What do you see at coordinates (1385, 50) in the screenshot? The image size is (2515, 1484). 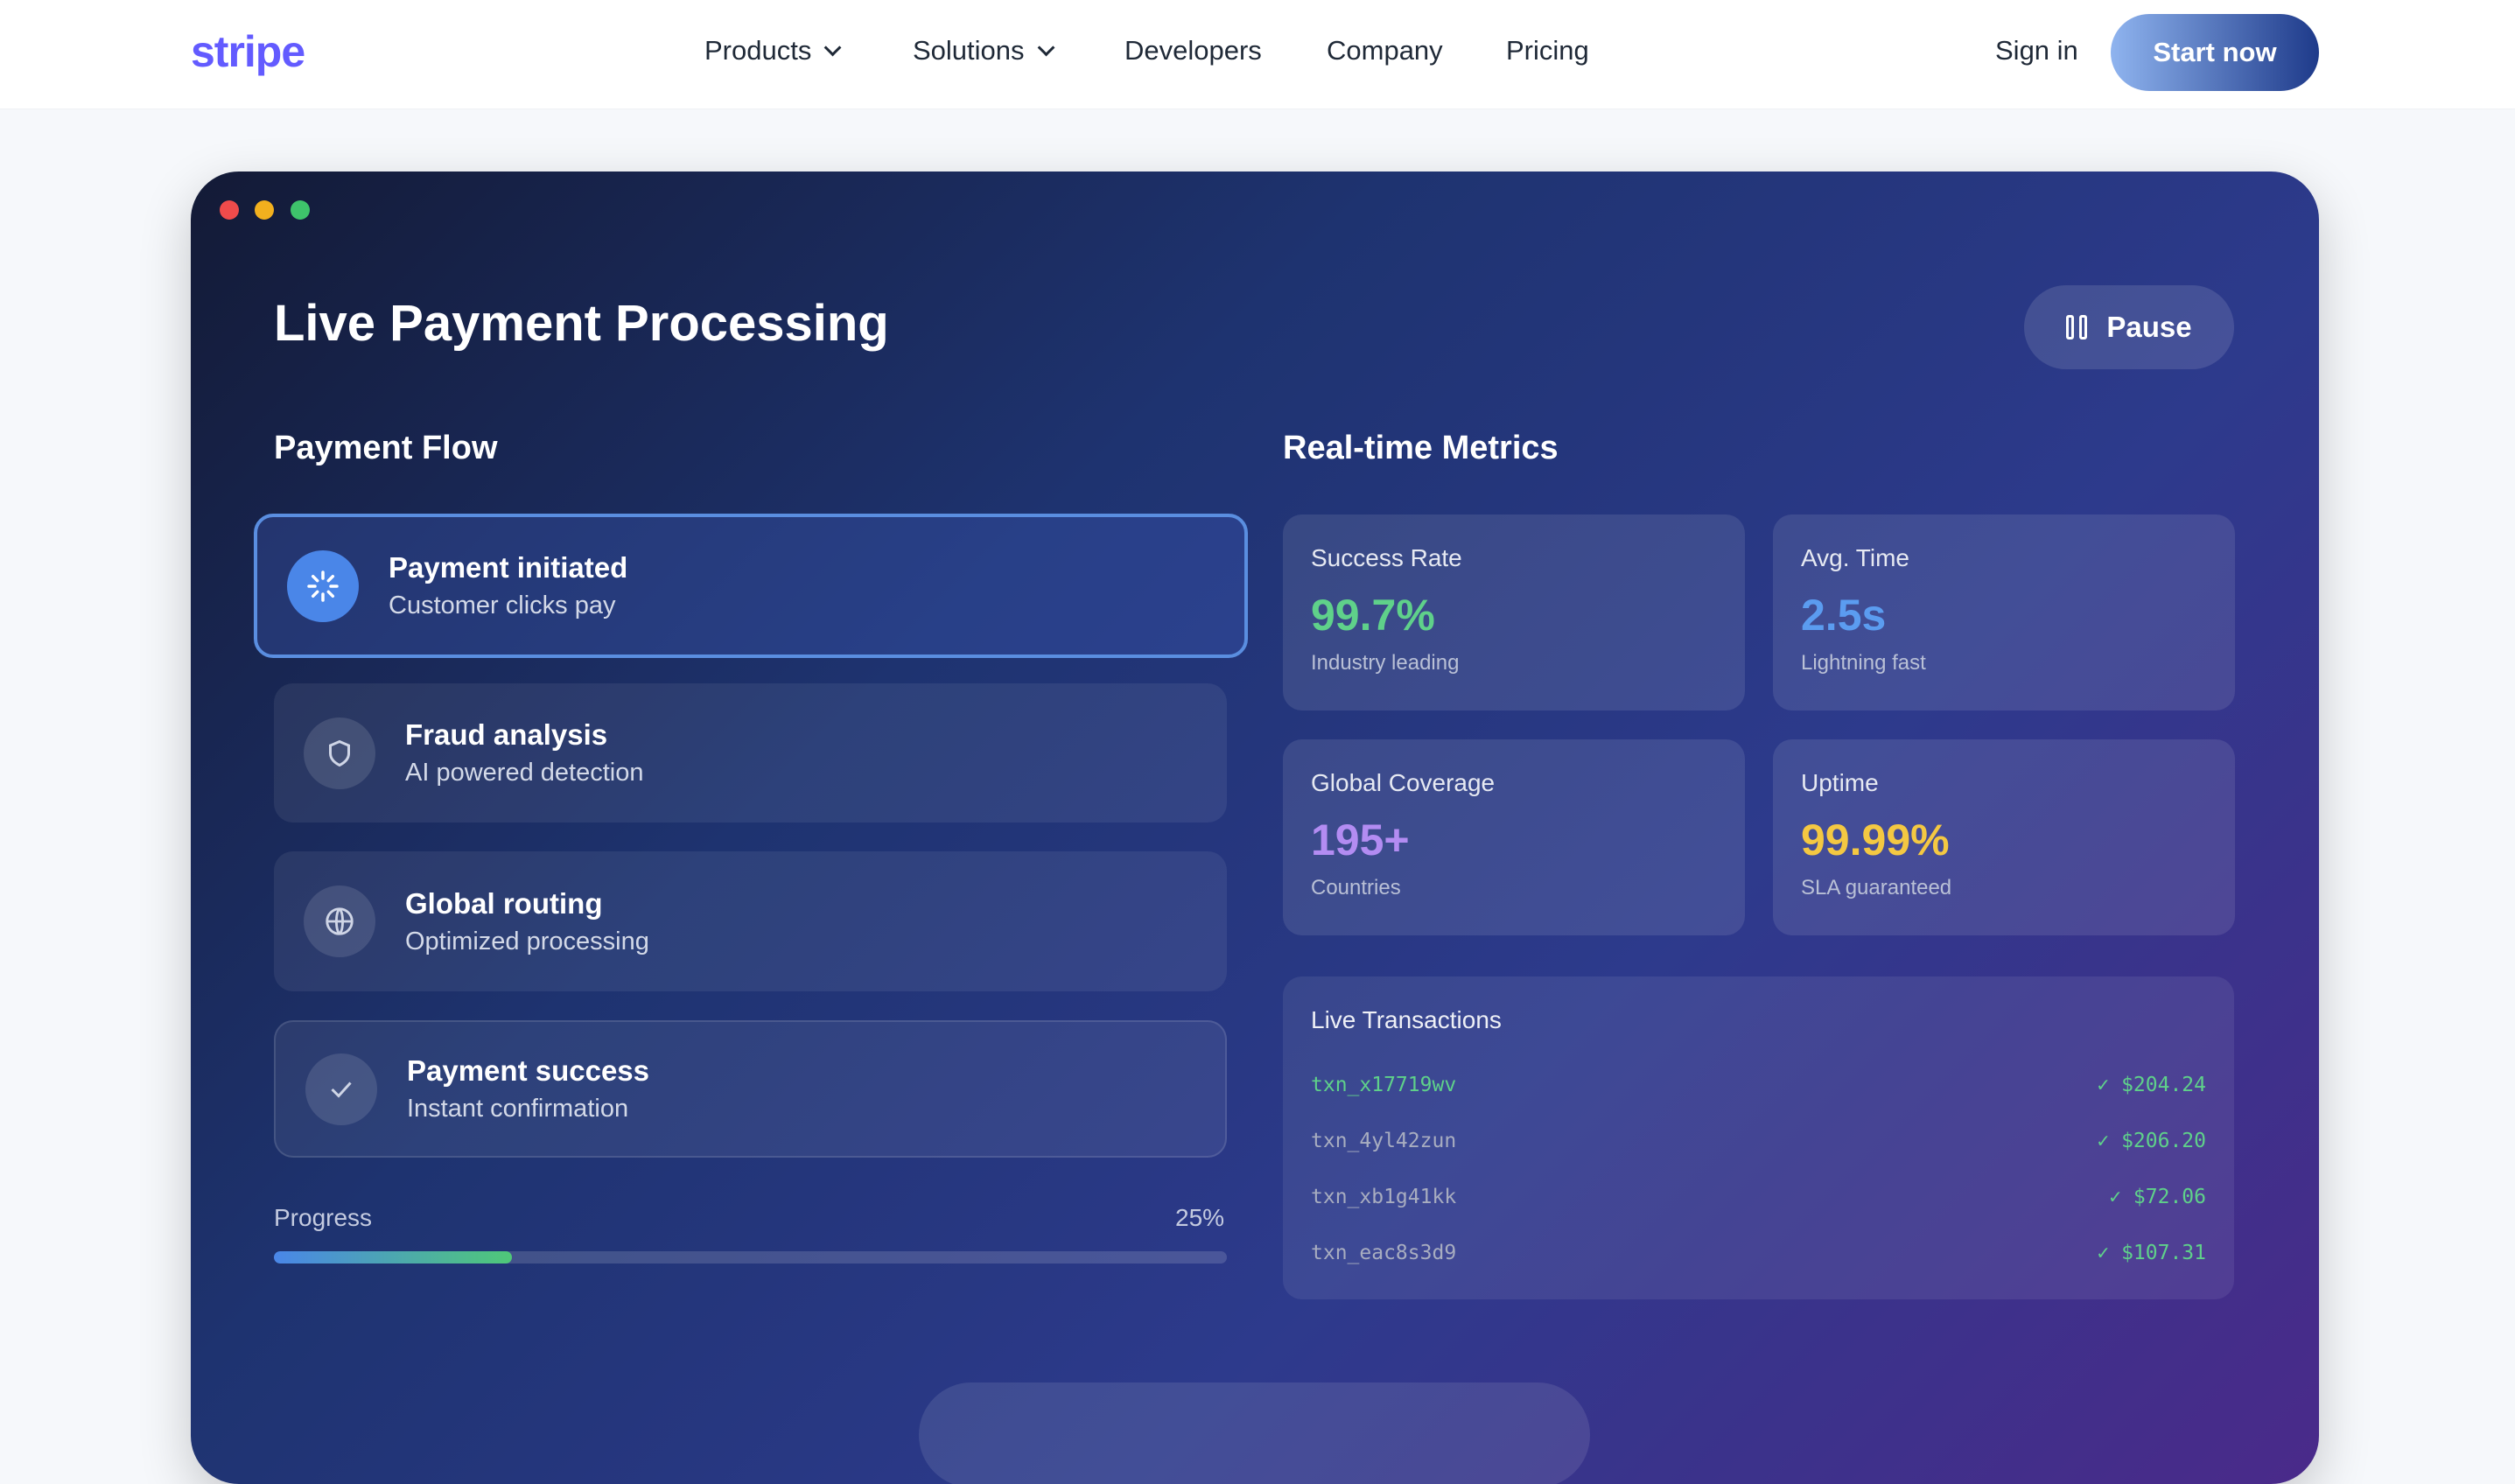 I see `nav-company: Company` at bounding box center [1385, 50].